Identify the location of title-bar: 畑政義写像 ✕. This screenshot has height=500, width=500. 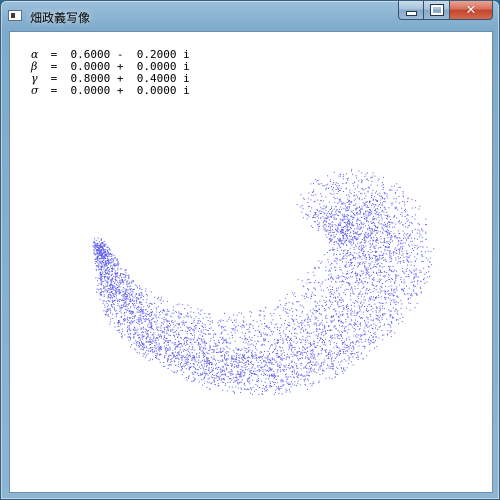
(250, 16).